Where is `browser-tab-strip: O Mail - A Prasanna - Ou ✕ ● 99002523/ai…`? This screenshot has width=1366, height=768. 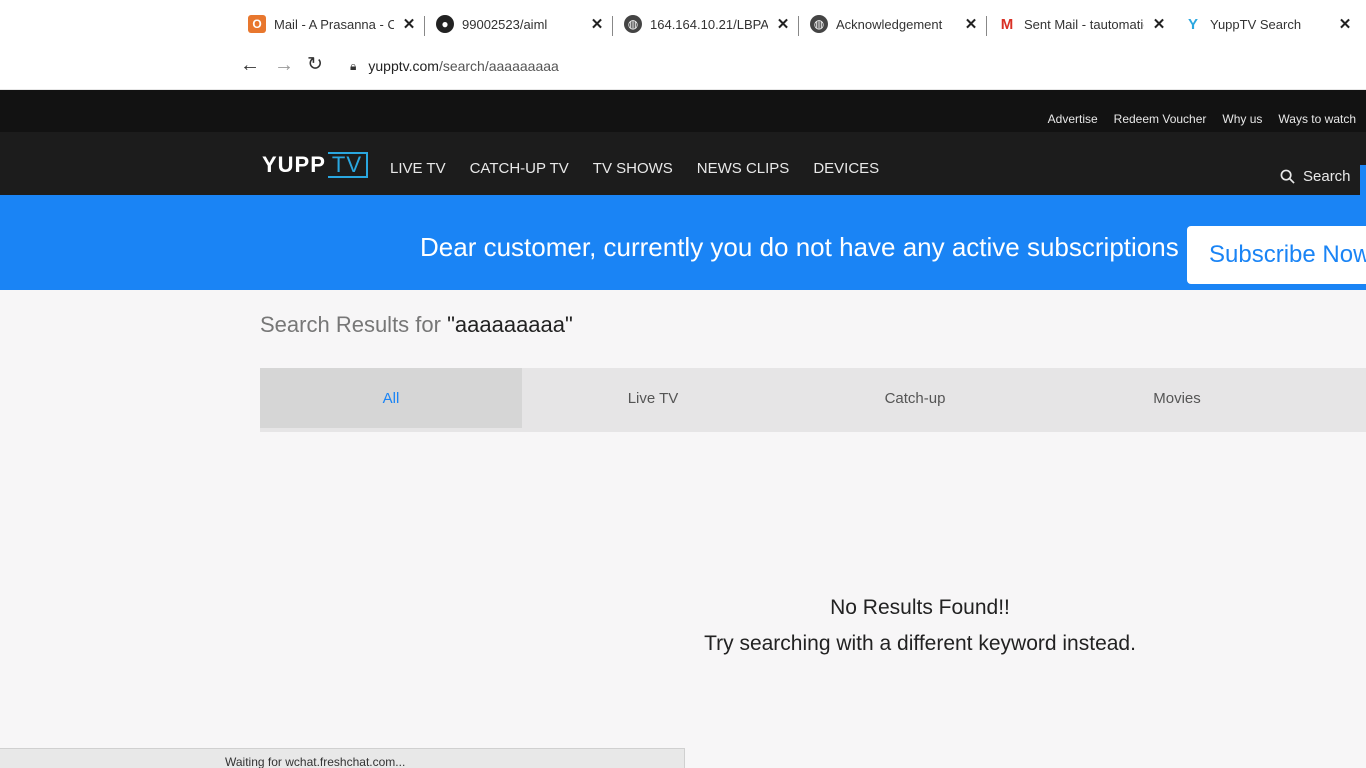
browser-tab-strip: O Mail - A Prasanna - Ou ✕ ● 99002523/ai… is located at coordinates (683, 20).